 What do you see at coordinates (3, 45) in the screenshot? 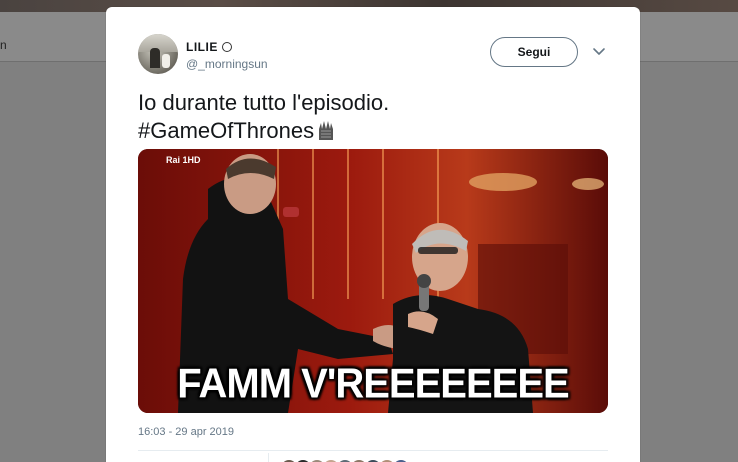
I see `background-edge-text: n` at bounding box center [3, 45].